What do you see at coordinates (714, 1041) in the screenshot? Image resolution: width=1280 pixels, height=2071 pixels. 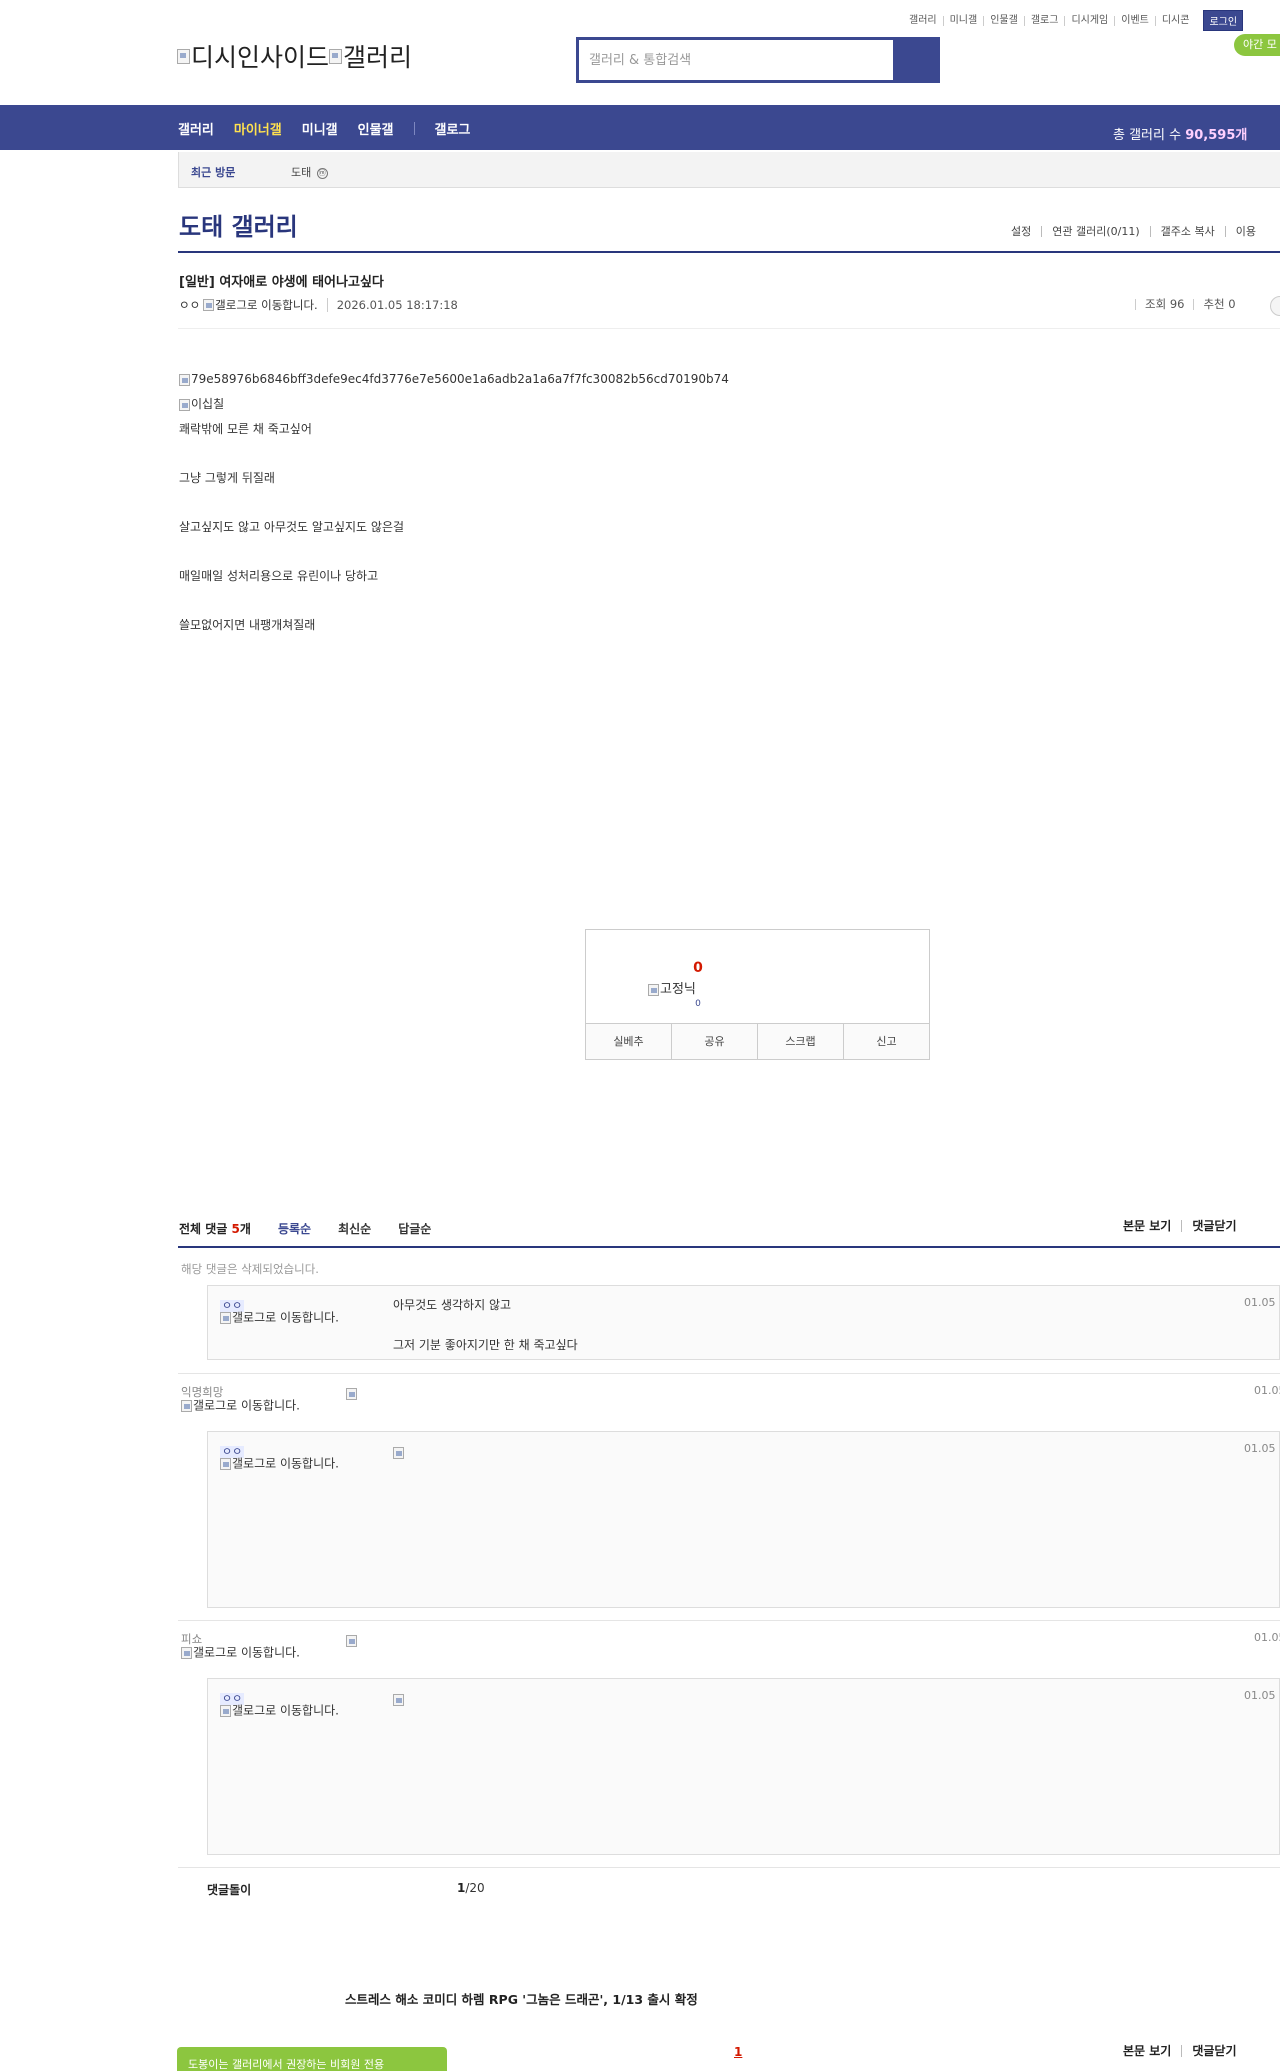 I see `share-button: 공유` at bounding box center [714, 1041].